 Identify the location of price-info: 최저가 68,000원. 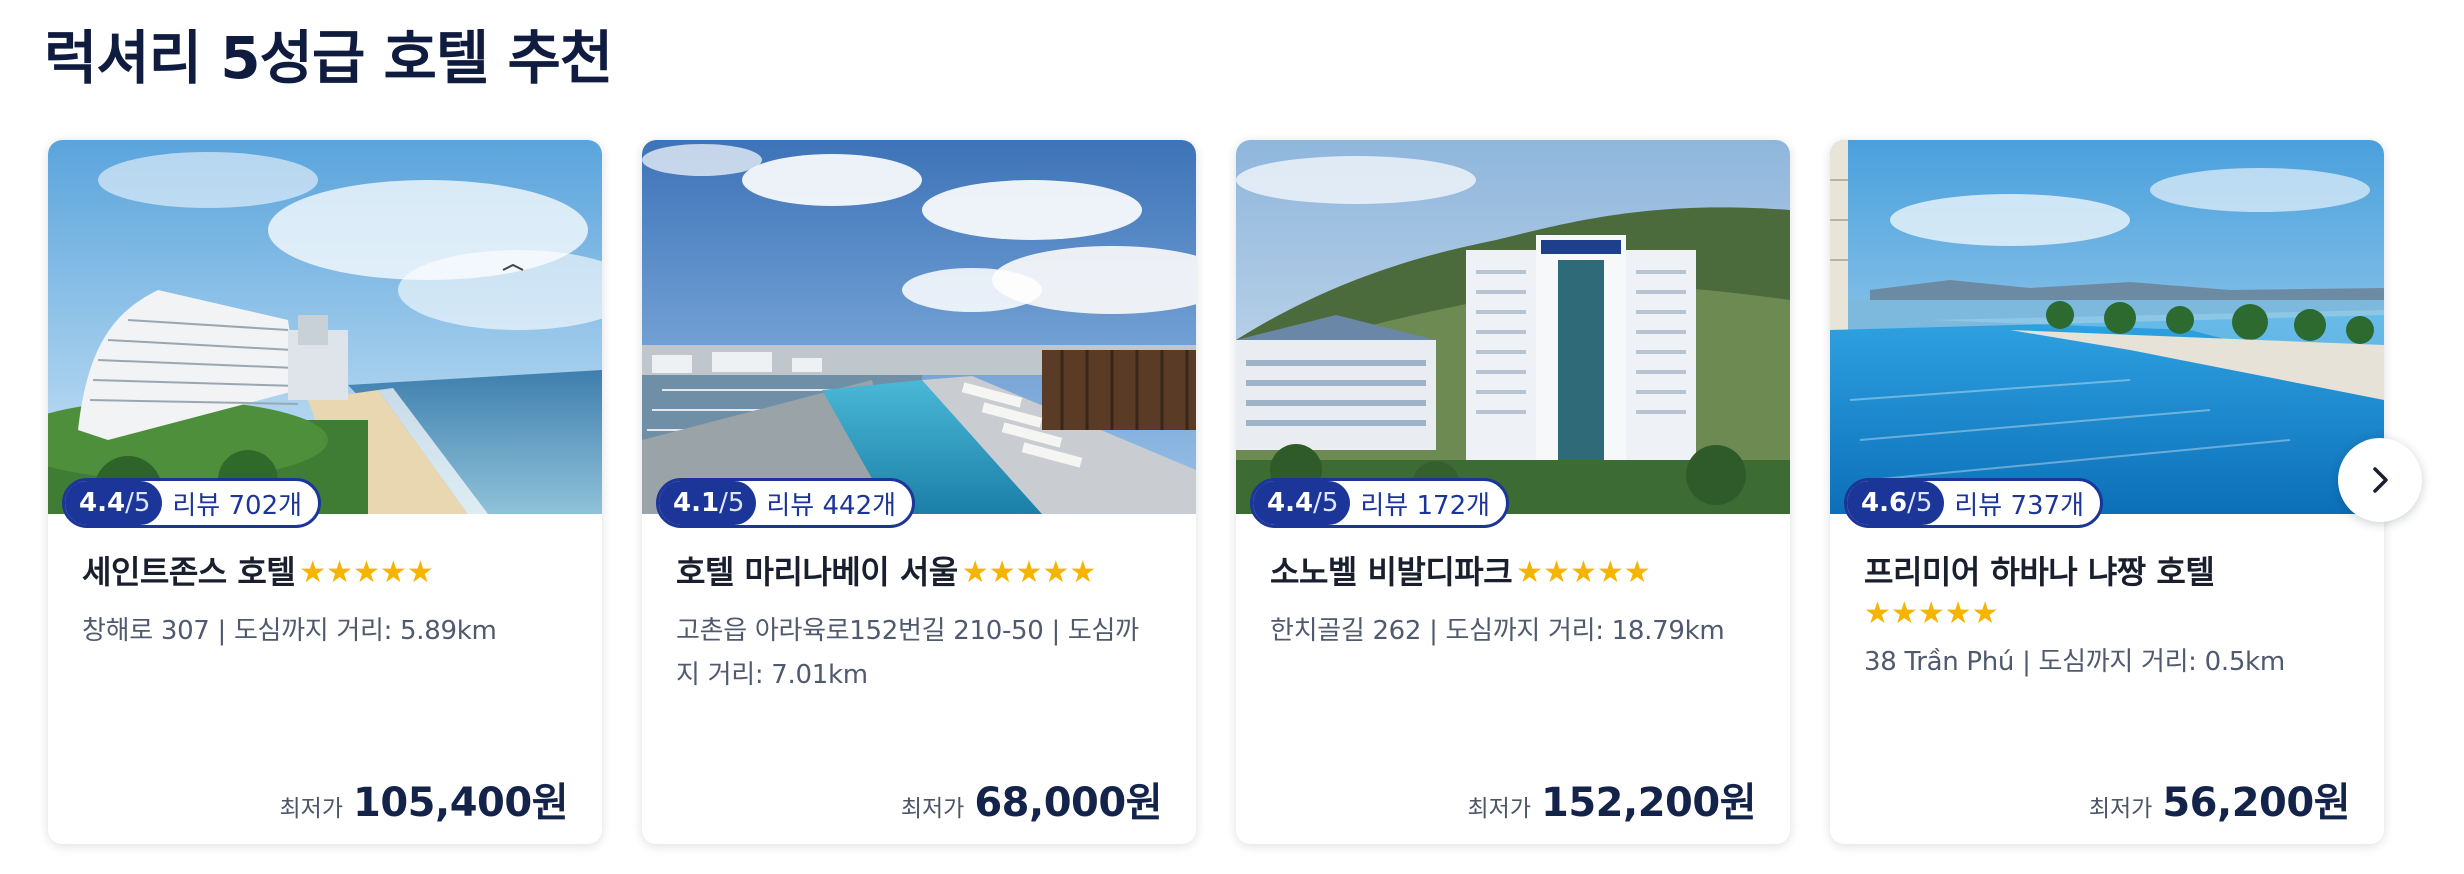
(1031, 799).